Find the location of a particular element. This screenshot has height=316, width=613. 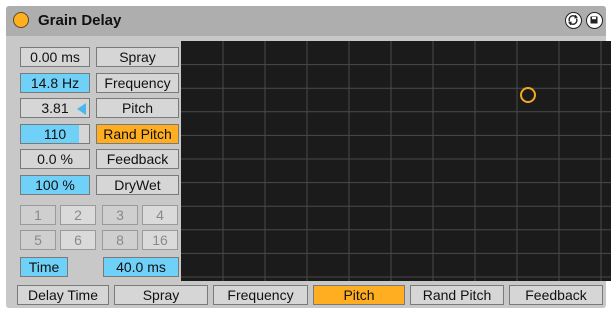

pitch-button: Pitch is located at coordinates (137, 108).